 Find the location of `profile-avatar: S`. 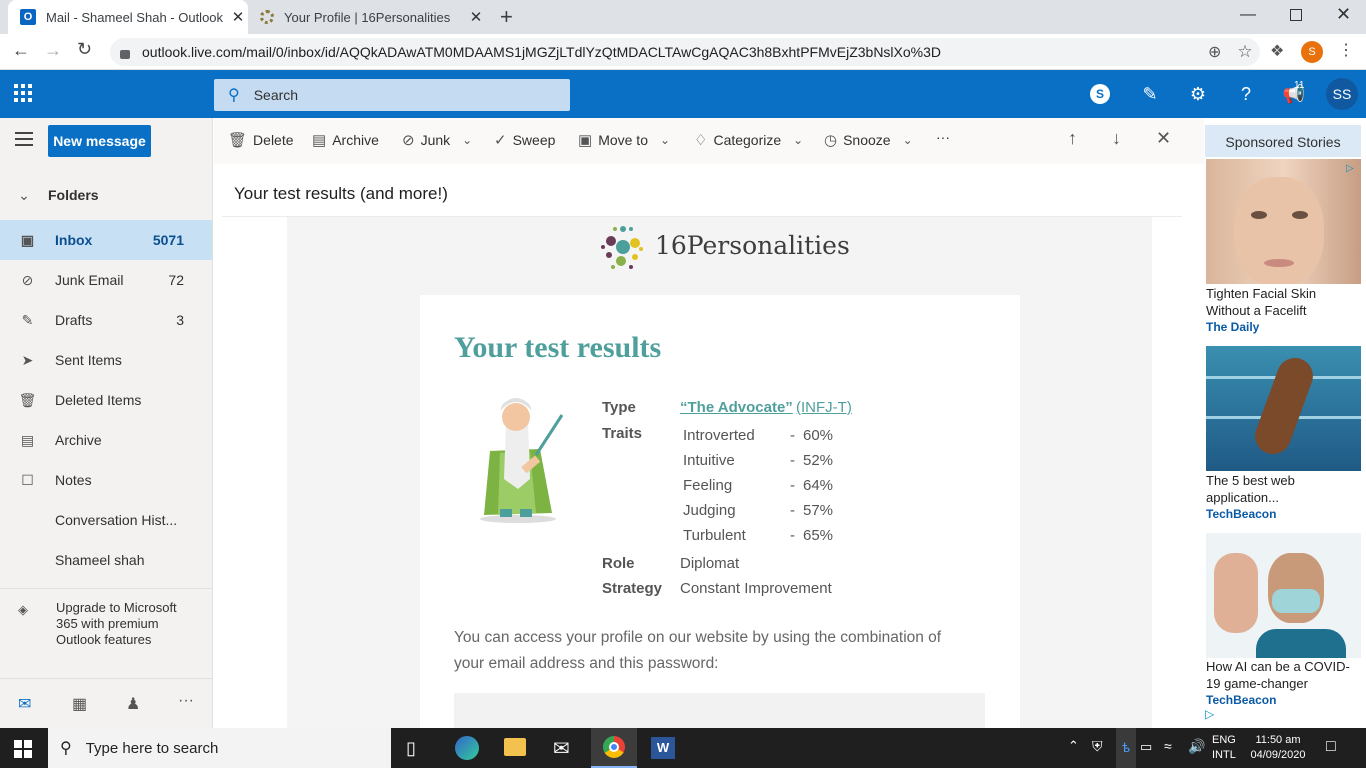

profile-avatar: S is located at coordinates (1312, 52).